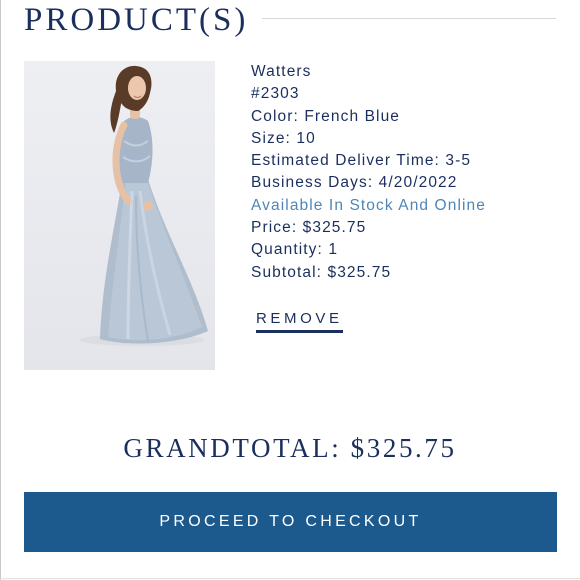 This screenshot has width=580, height=580. I want to click on title-divider, so click(409, 18).